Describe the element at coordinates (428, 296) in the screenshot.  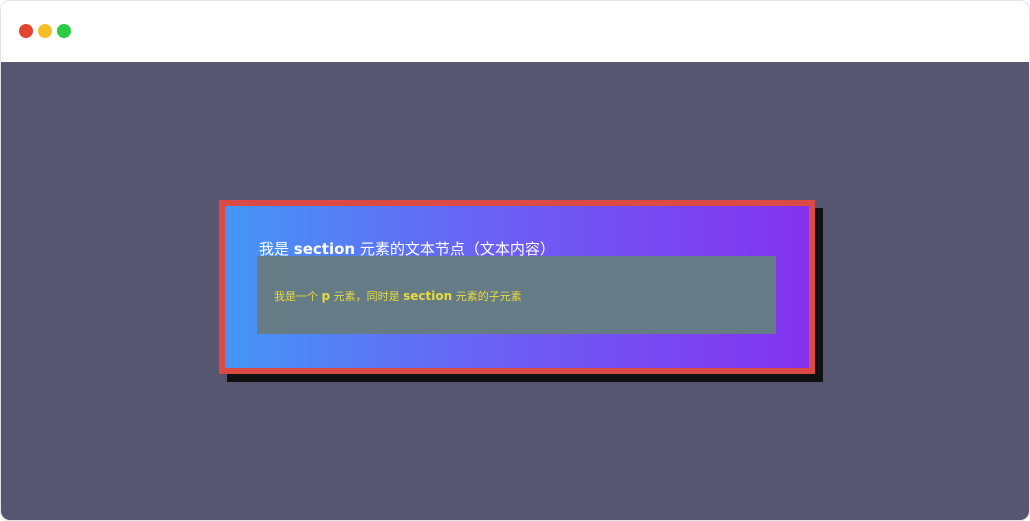
I see `p-text-keyword-section: section` at that location.